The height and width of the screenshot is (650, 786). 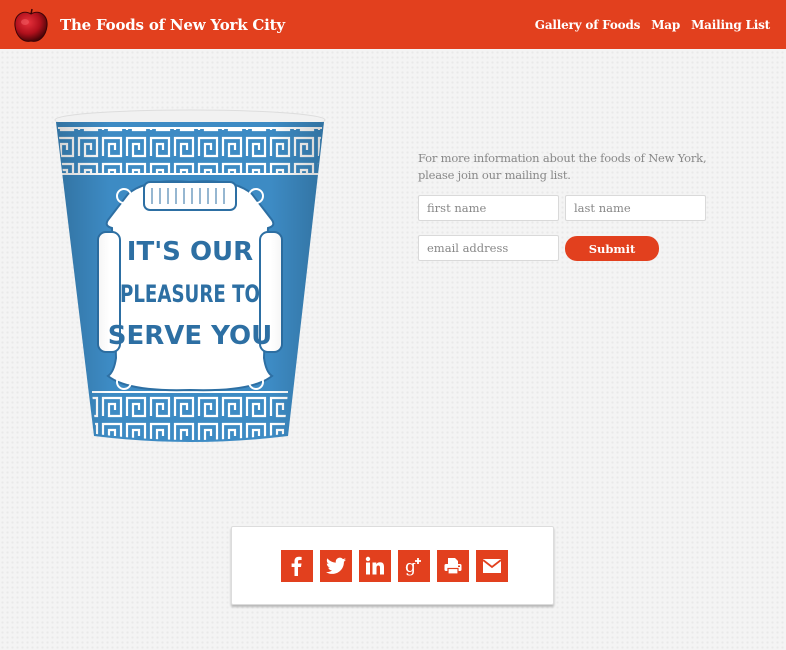 I want to click on nav-map: Map, so click(x=665, y=25).